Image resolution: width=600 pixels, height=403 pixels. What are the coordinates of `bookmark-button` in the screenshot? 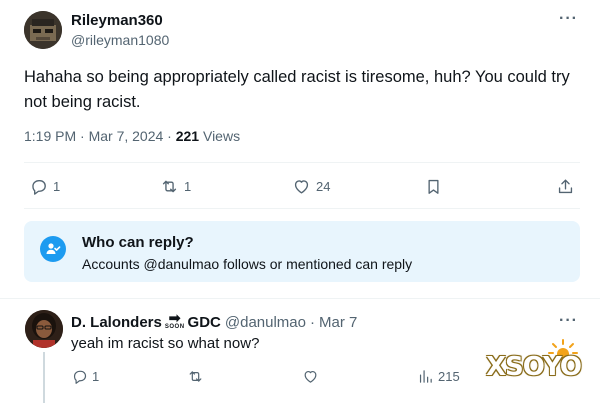 It's located at (433, 186).